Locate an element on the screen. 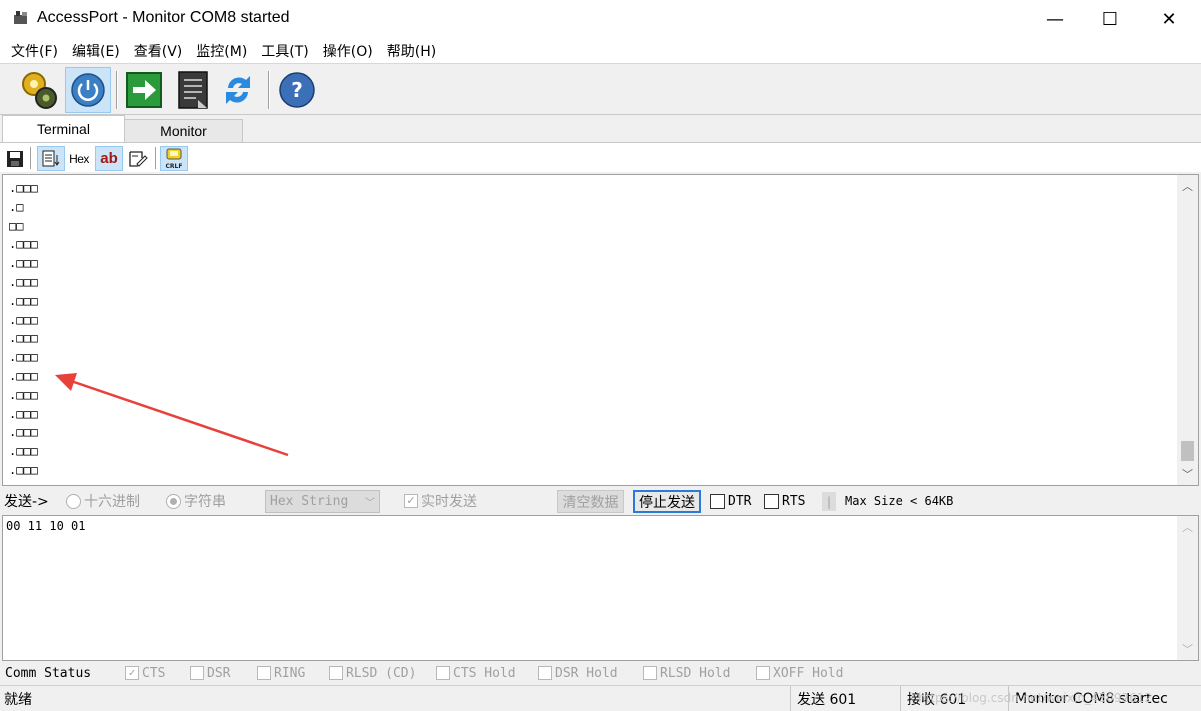 The height and width of the screenshot is (711, 1201). edit-button is located at coordinates (138, 158).